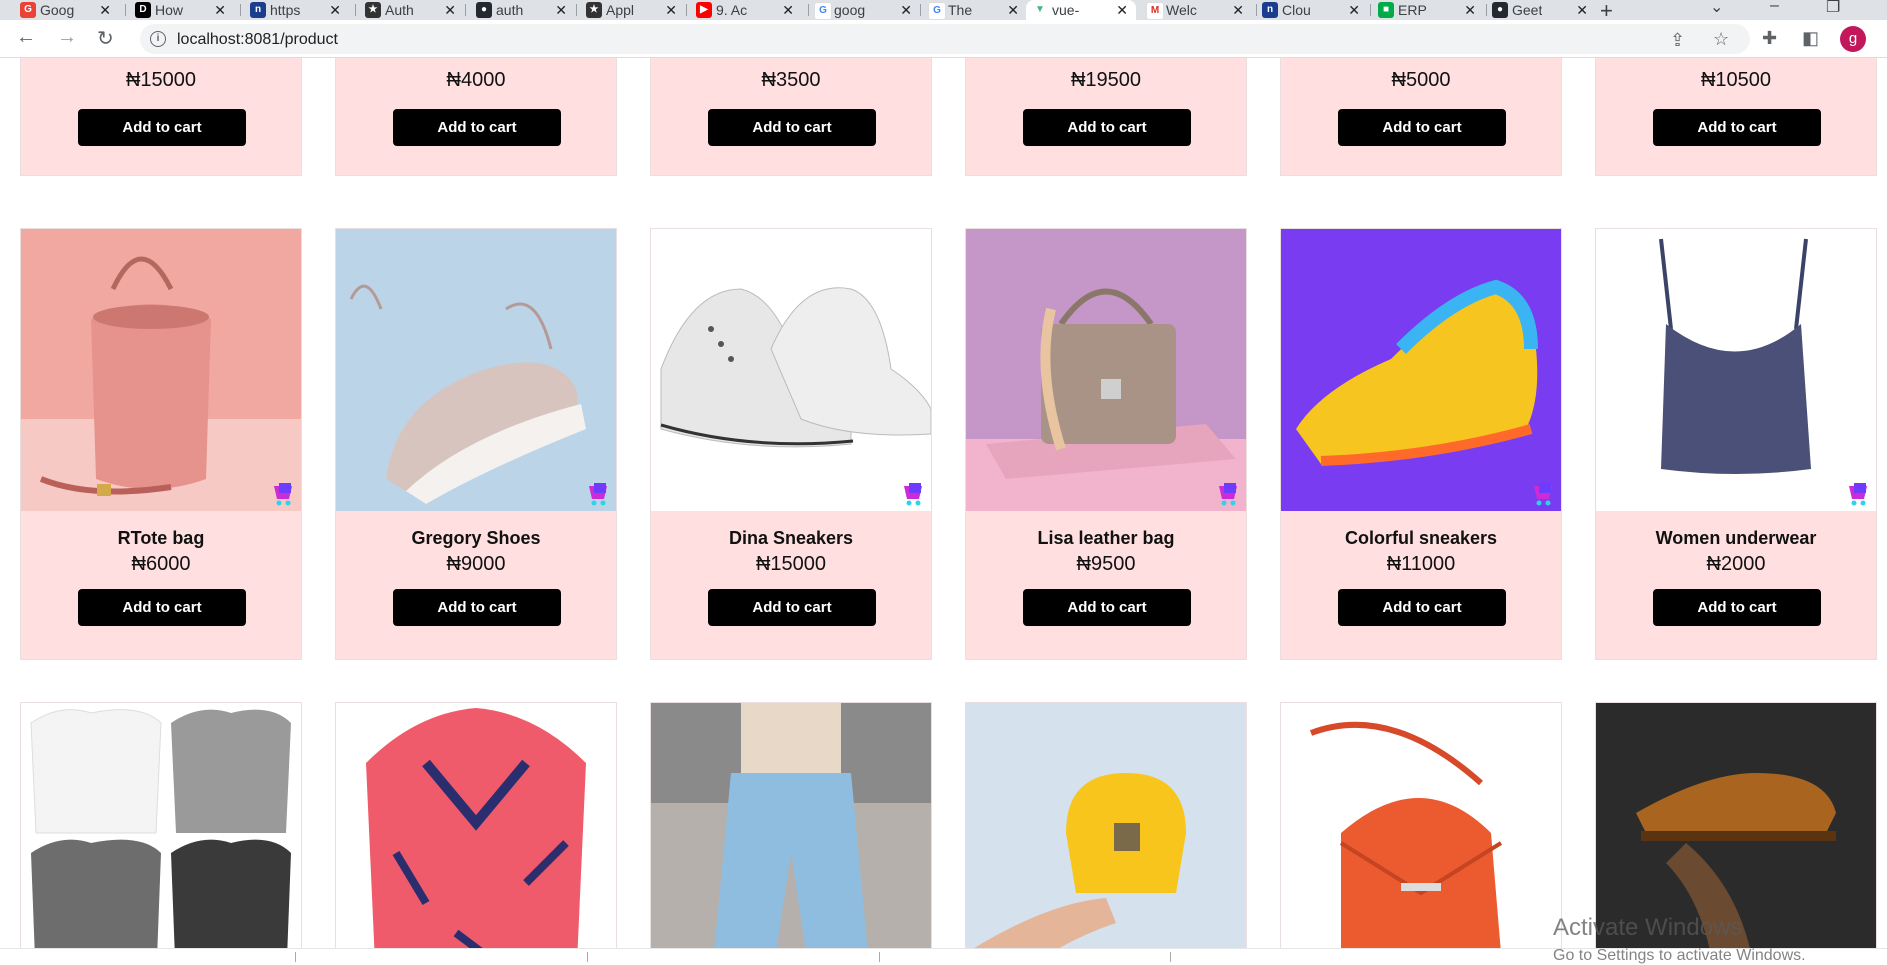 The image size is (1887, 965). I want to click on reload-icon: ↻, so click(105, 38).